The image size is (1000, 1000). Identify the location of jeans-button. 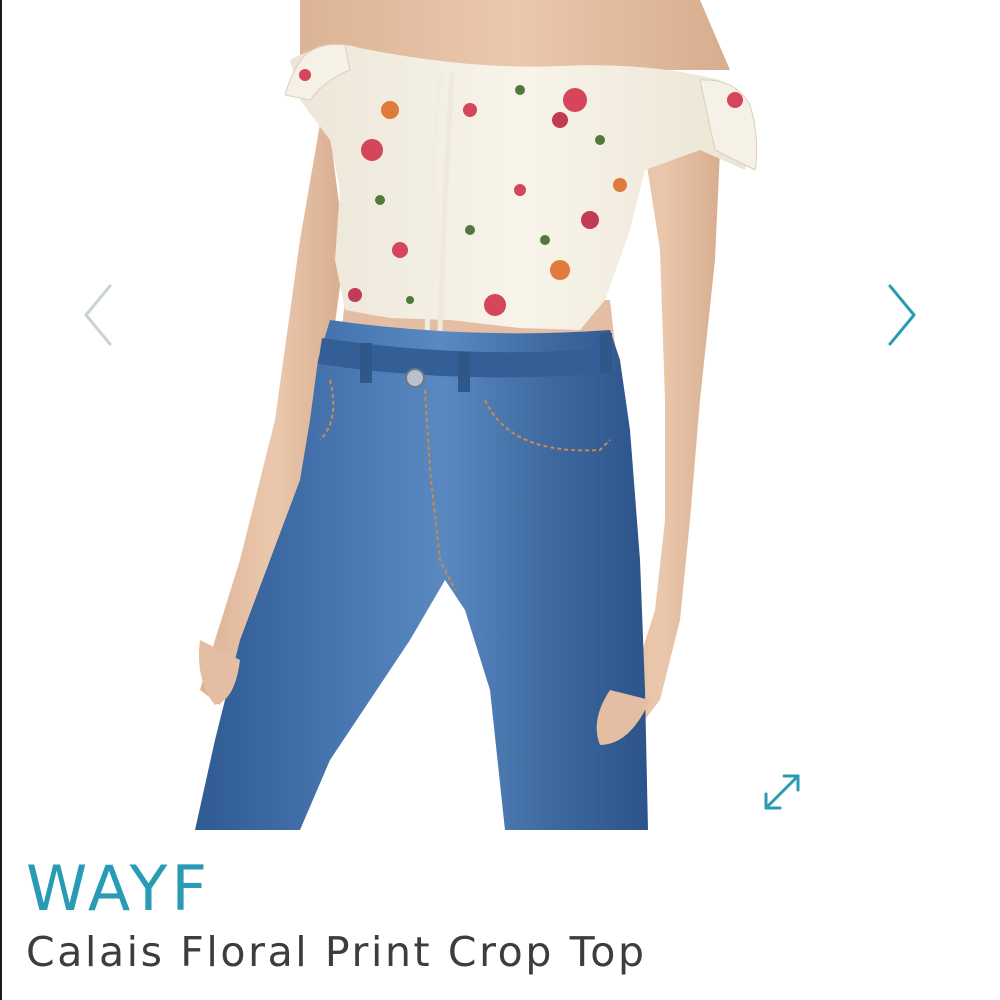
(415, 378).